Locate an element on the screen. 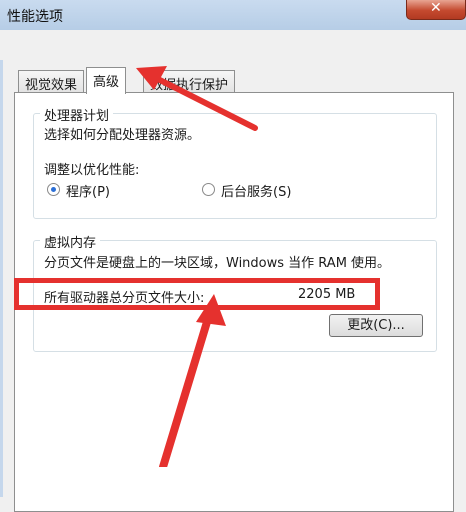 This screenshot has width=466, height=512. tab-advanced: 高级 is located at coordinates (106, 80).